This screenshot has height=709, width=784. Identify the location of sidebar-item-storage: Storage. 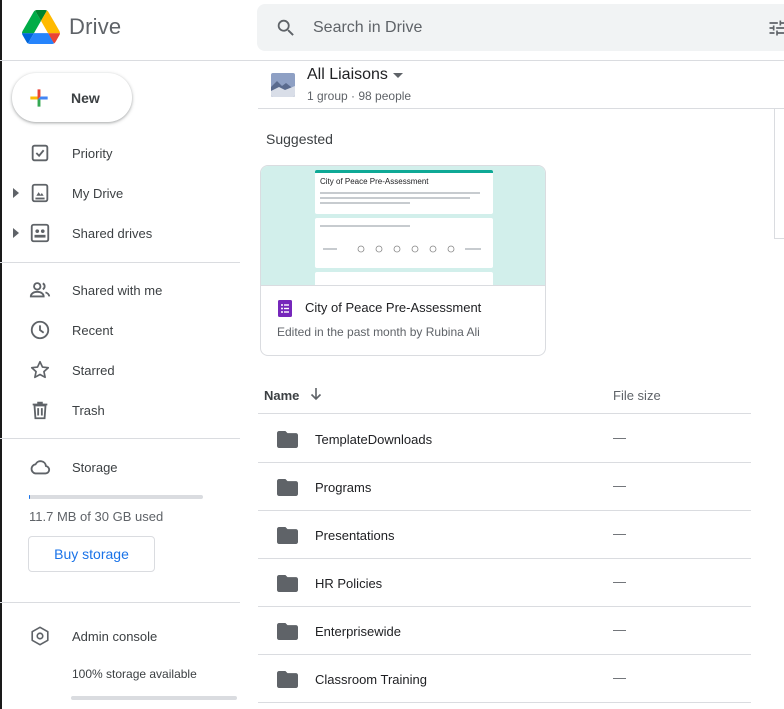
(120, 467).